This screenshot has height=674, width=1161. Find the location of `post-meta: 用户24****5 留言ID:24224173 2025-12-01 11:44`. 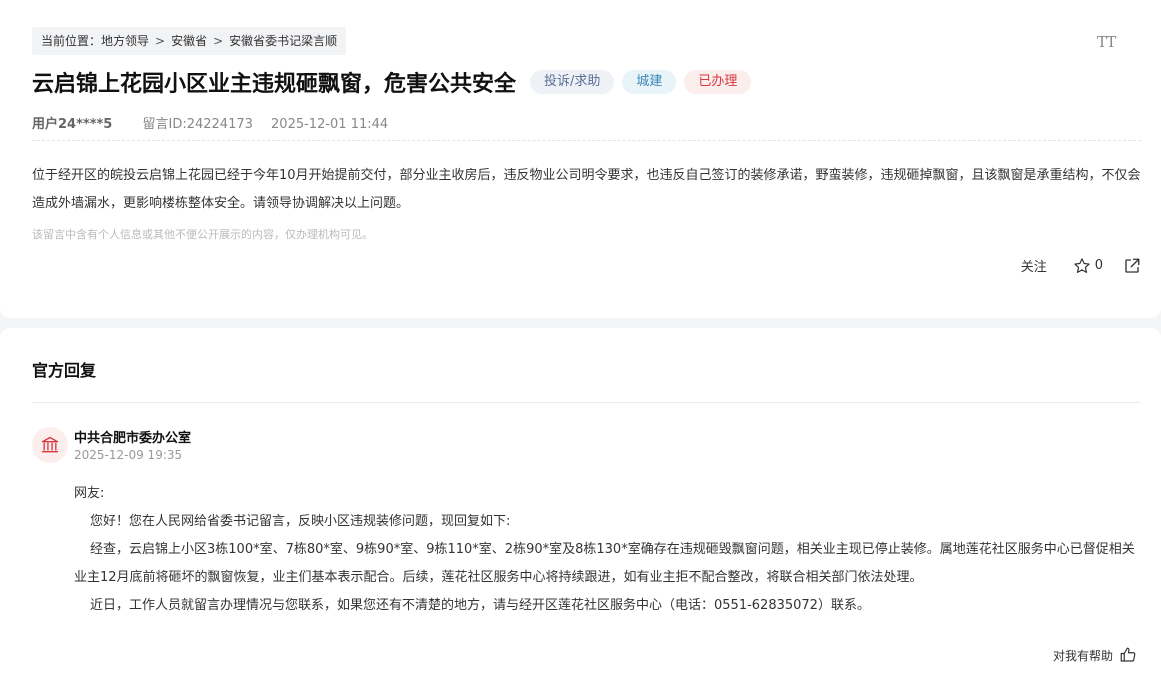

post-meta: 用户24****5 留言ID:24224173 2025-12-01 11:44 is located at coordinates (210, 122).